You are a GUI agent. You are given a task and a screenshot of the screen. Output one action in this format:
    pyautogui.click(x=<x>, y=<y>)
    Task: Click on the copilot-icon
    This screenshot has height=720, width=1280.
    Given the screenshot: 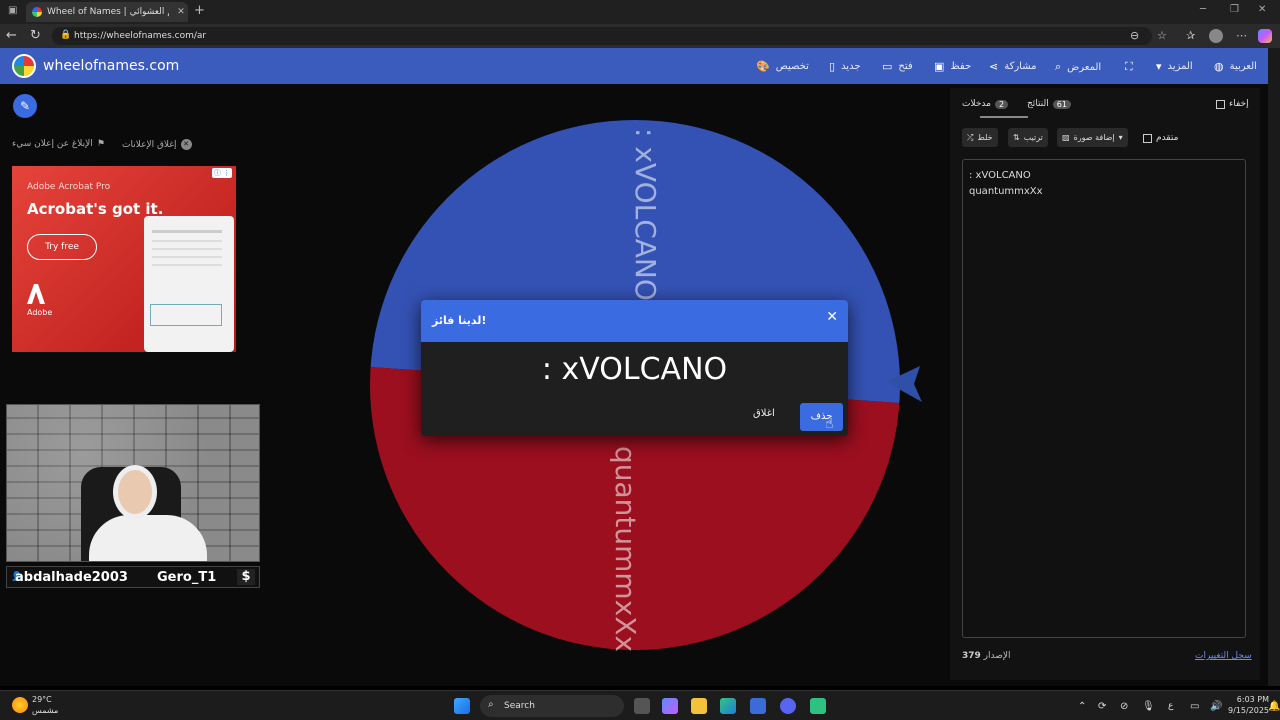 What is the action you would take?
    pyautogui.click(x=1265, y=36)
    